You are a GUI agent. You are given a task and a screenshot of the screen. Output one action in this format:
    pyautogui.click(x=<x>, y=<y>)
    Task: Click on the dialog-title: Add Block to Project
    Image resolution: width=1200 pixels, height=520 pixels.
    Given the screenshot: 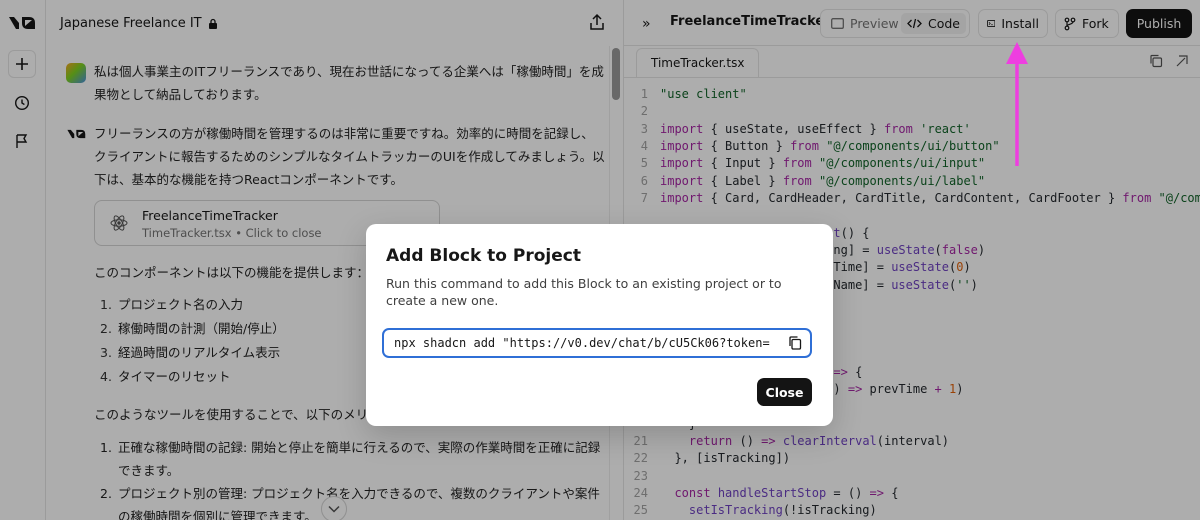 What is the action you would take?
    pyautogui.click(x=483, y=256)
    